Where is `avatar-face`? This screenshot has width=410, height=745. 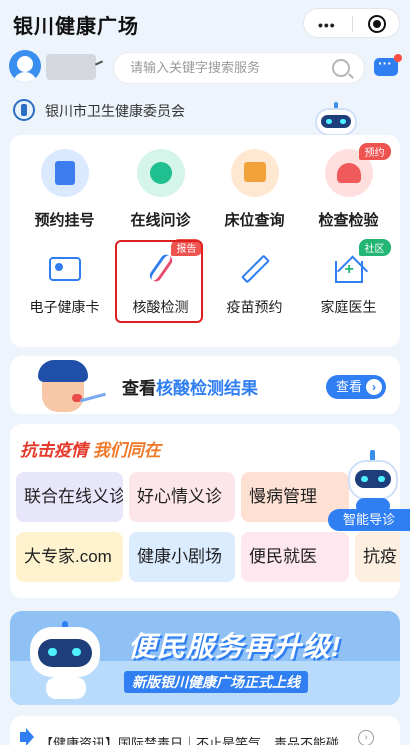
avatar-face is located at coordinates (25, 64).